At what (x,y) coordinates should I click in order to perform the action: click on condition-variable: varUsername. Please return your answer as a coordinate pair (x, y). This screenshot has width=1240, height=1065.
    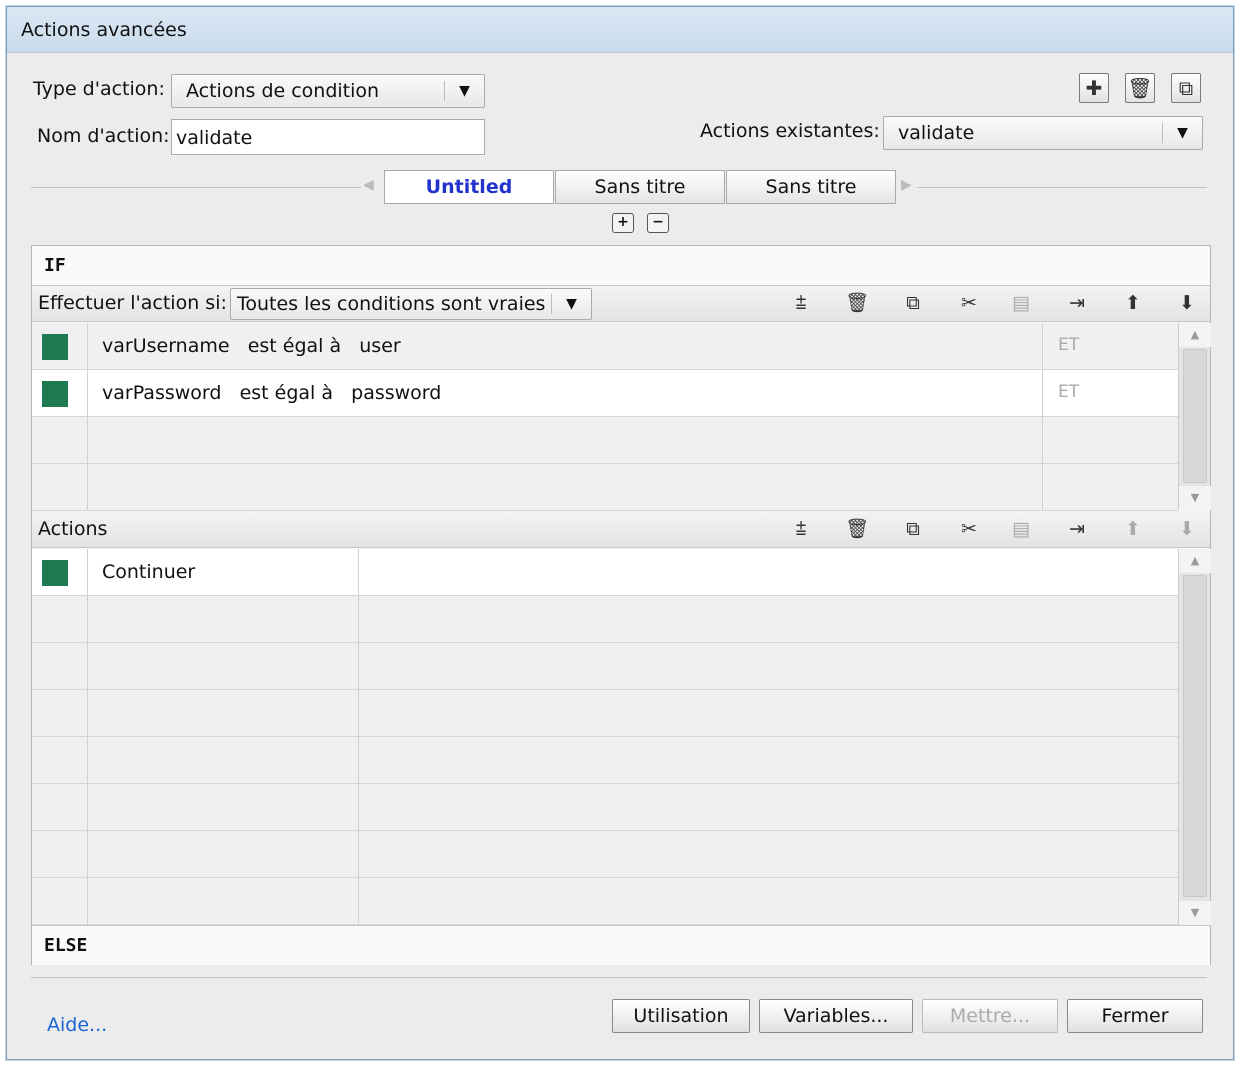
    Looking at the image, I should click on (166, 346).